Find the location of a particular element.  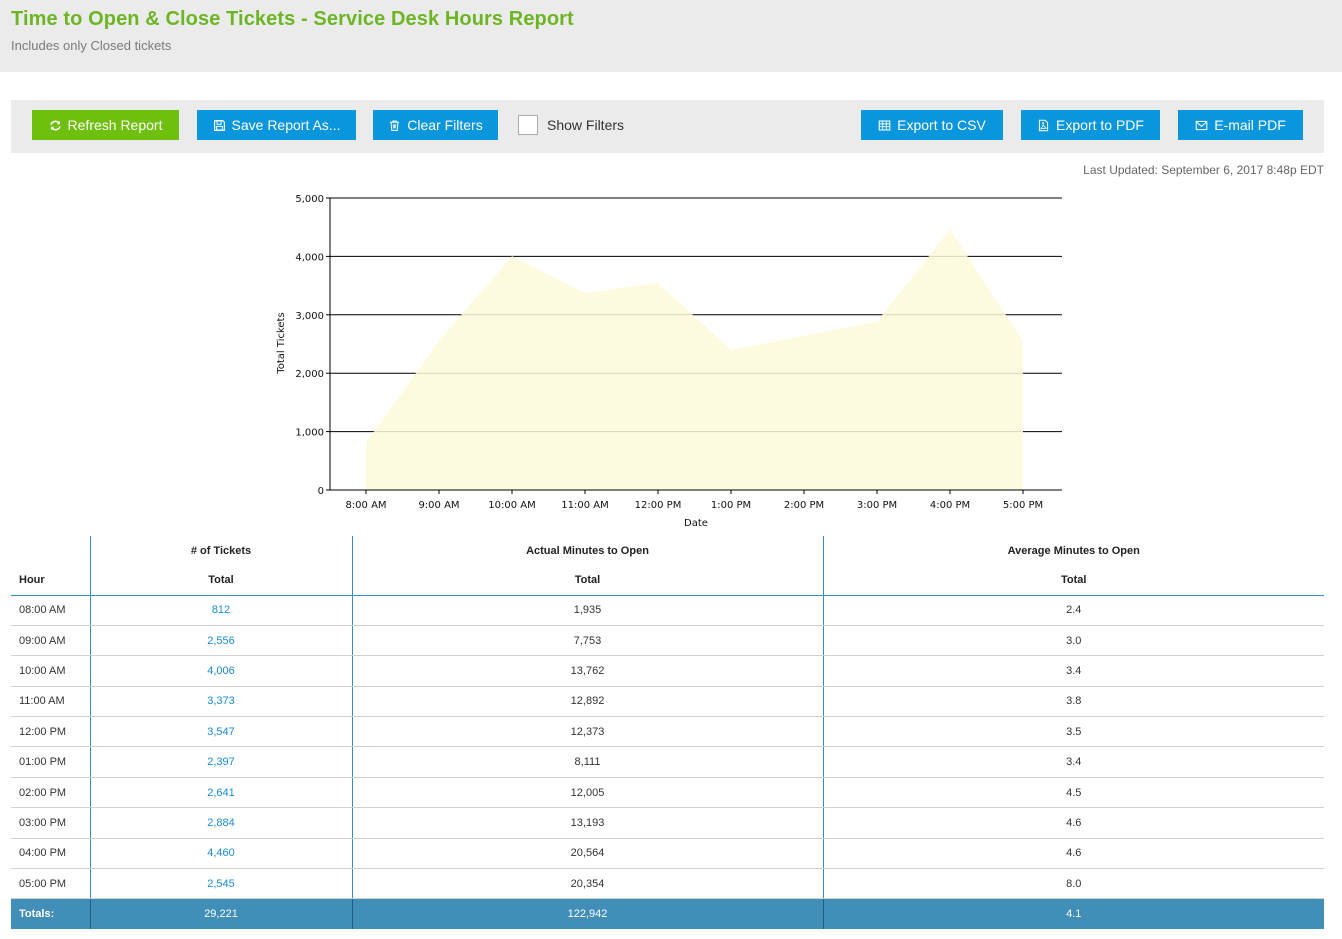

ticket-count-link: 812 is located at coordinates (220, 610).